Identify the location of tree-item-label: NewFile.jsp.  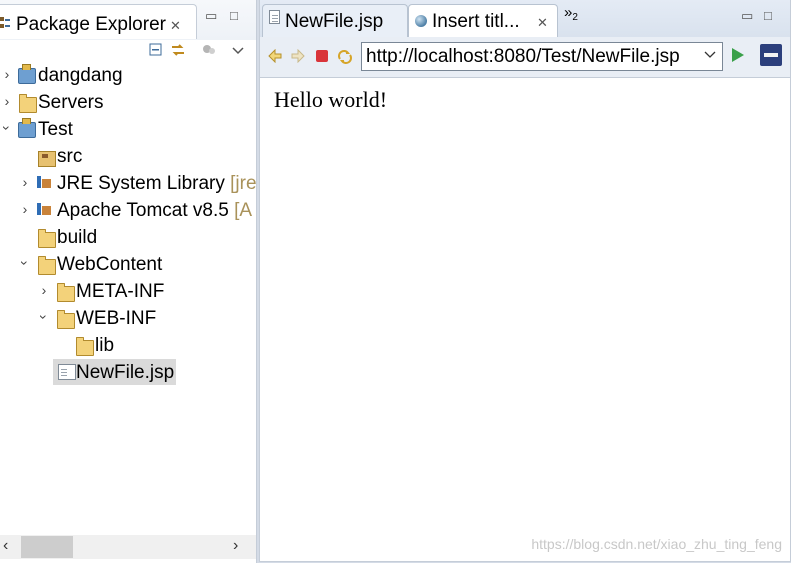
(125, 372).